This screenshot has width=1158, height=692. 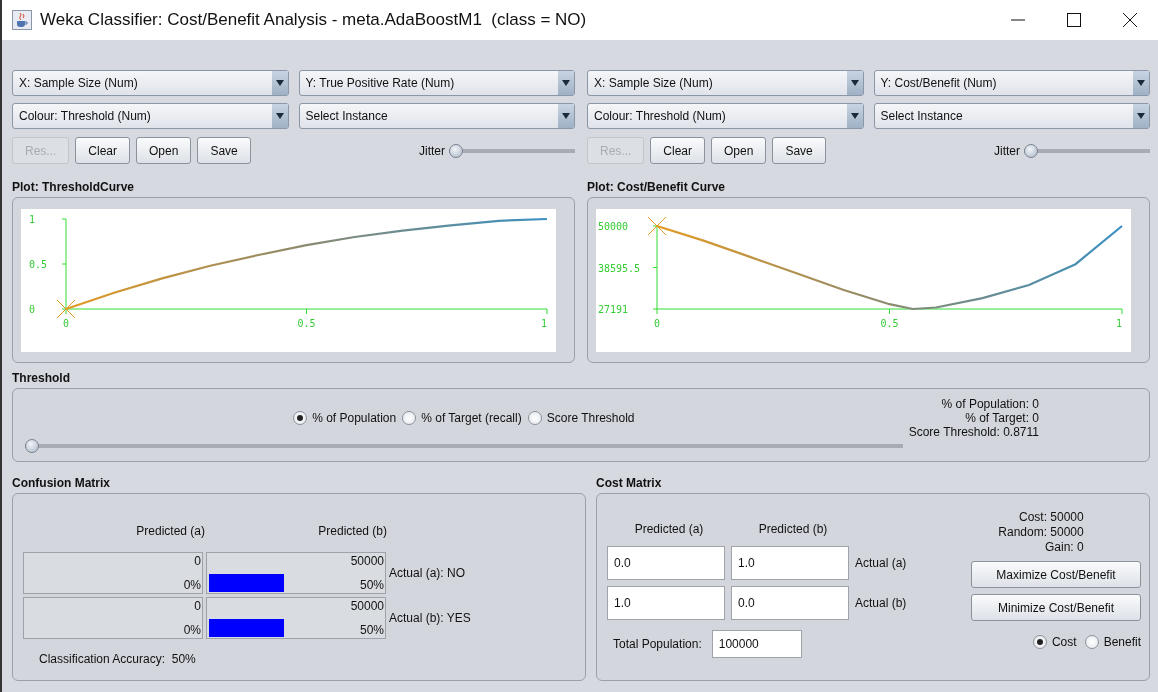 I want to click on readout-text: Score Threshold: 0.8711, so click(x=973, y=432).